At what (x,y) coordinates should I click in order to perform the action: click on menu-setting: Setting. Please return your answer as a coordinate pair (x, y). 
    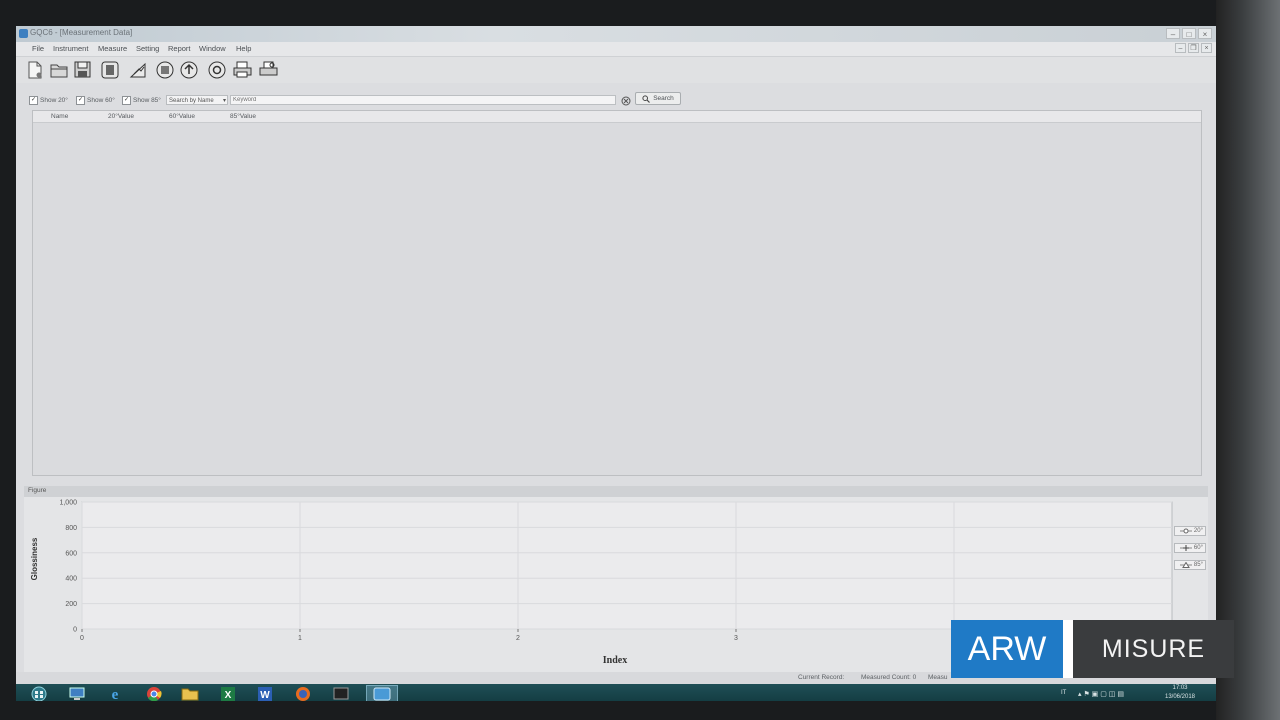
    Looking at the image, I should click on (147, 48).